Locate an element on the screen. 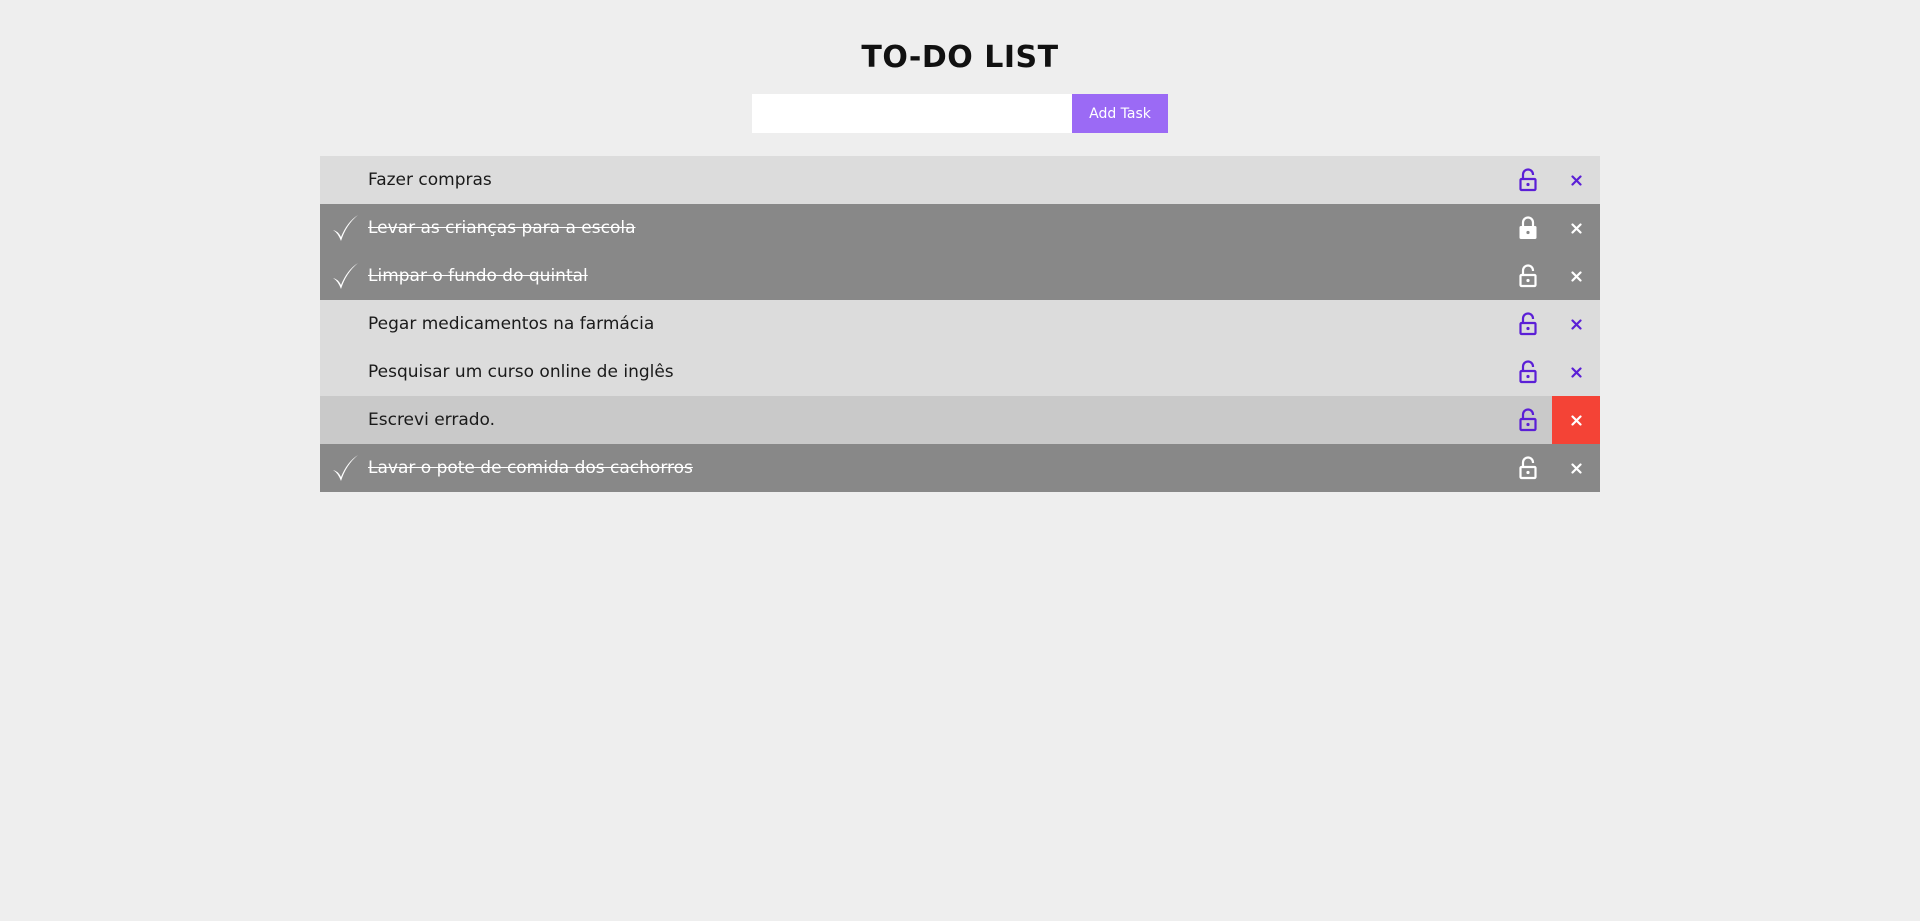  task-row: Lavar o pote de comida dos cachorros is located at coordinates (960, 468).